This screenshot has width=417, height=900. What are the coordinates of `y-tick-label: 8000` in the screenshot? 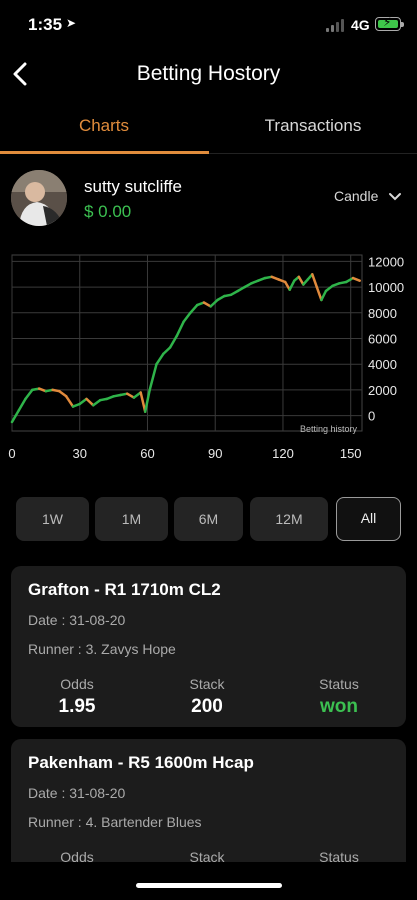 It's located at (382, 313).